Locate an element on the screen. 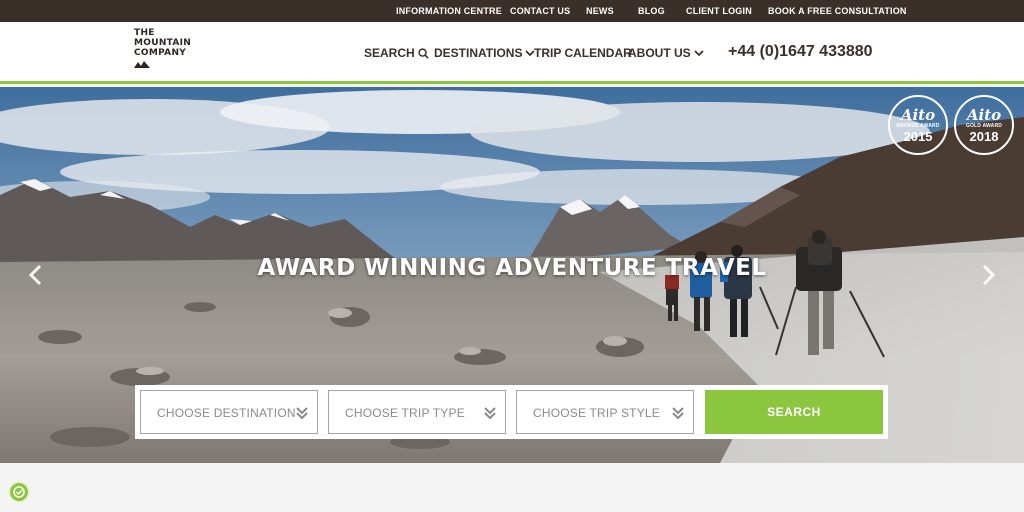  link-information-centre: INFORMATION CENTRE is located at coordinates (449, 11).